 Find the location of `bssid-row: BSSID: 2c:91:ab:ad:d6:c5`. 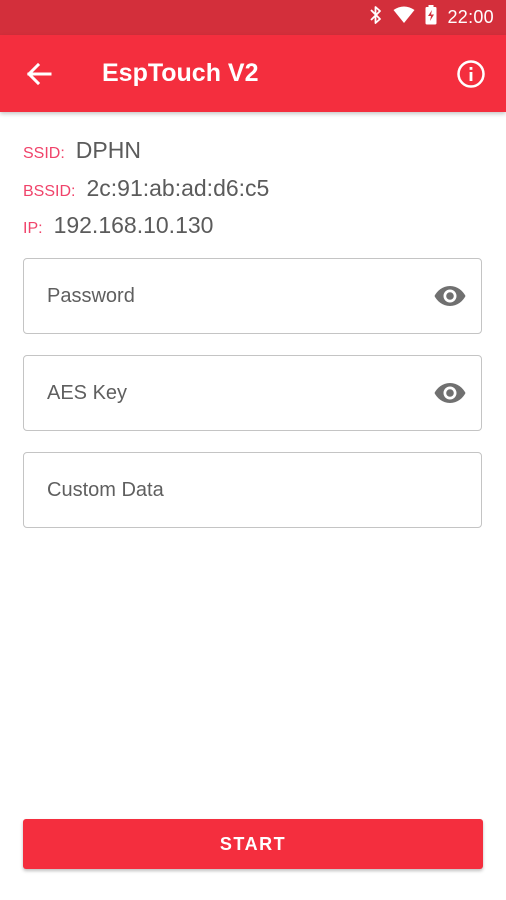

bssid-row: BSSID: 2c:91:ab:ad:d6:c5 is located at coordinates (146, 188).